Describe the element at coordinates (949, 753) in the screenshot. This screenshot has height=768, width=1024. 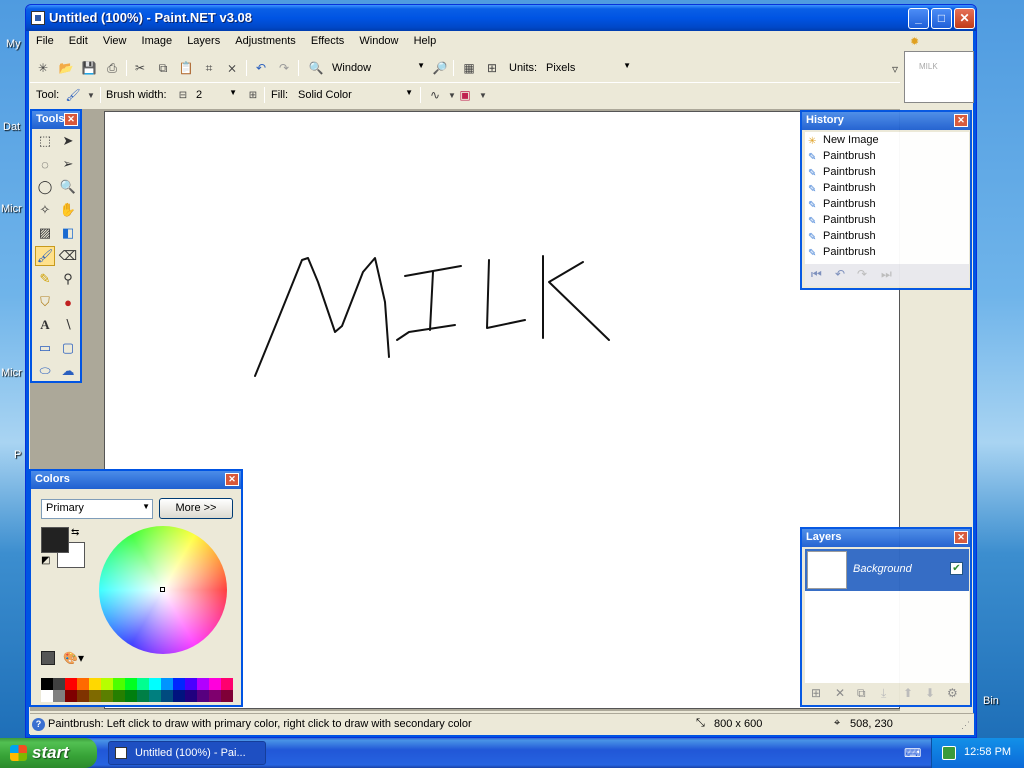
I see `network-tray-icon` at that location.